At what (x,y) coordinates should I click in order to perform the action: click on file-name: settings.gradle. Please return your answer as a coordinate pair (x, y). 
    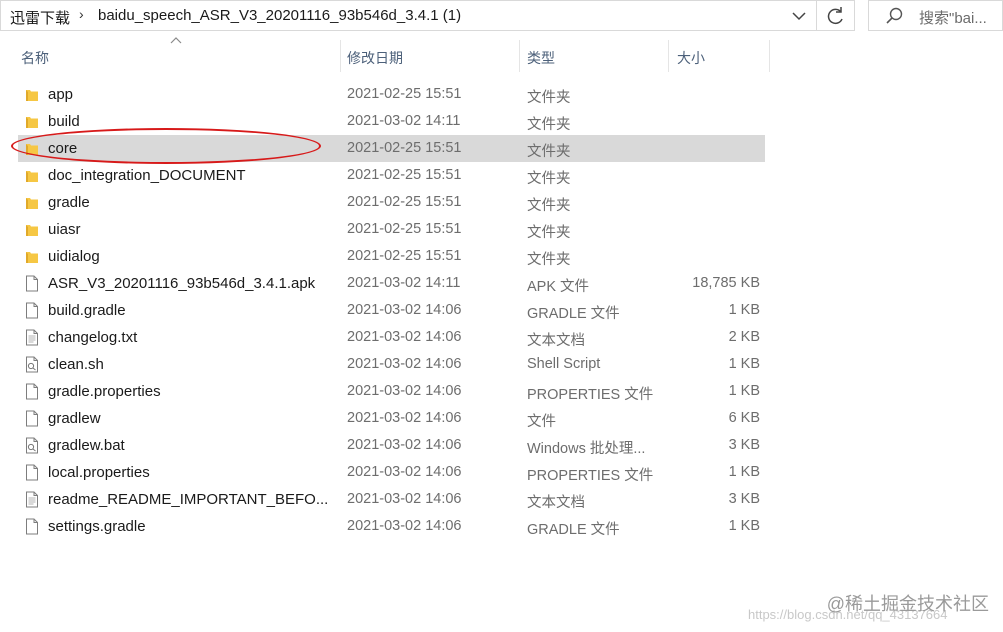
    Looking at the image, I should click on (97, 526).